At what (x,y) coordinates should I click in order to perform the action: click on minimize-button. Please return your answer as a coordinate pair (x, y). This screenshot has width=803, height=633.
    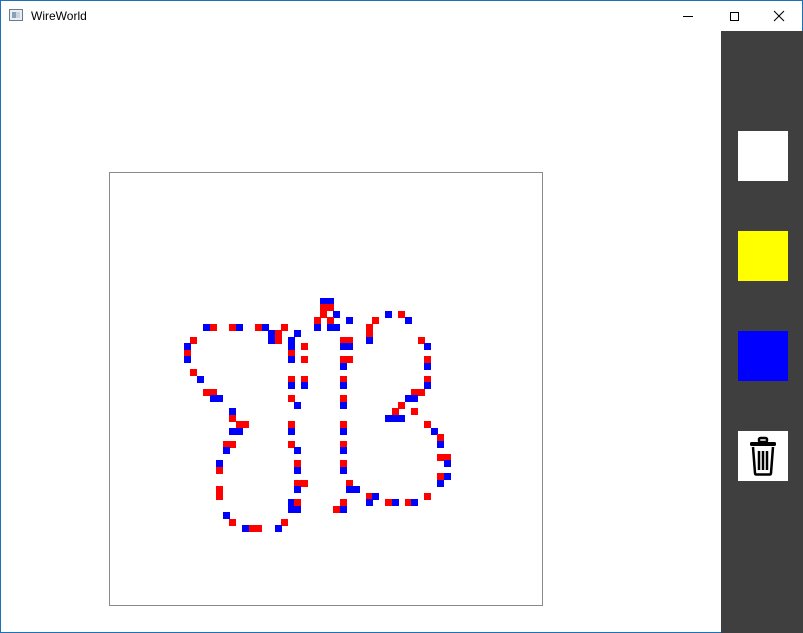
    Looking at the image, I should click on (688, 16).